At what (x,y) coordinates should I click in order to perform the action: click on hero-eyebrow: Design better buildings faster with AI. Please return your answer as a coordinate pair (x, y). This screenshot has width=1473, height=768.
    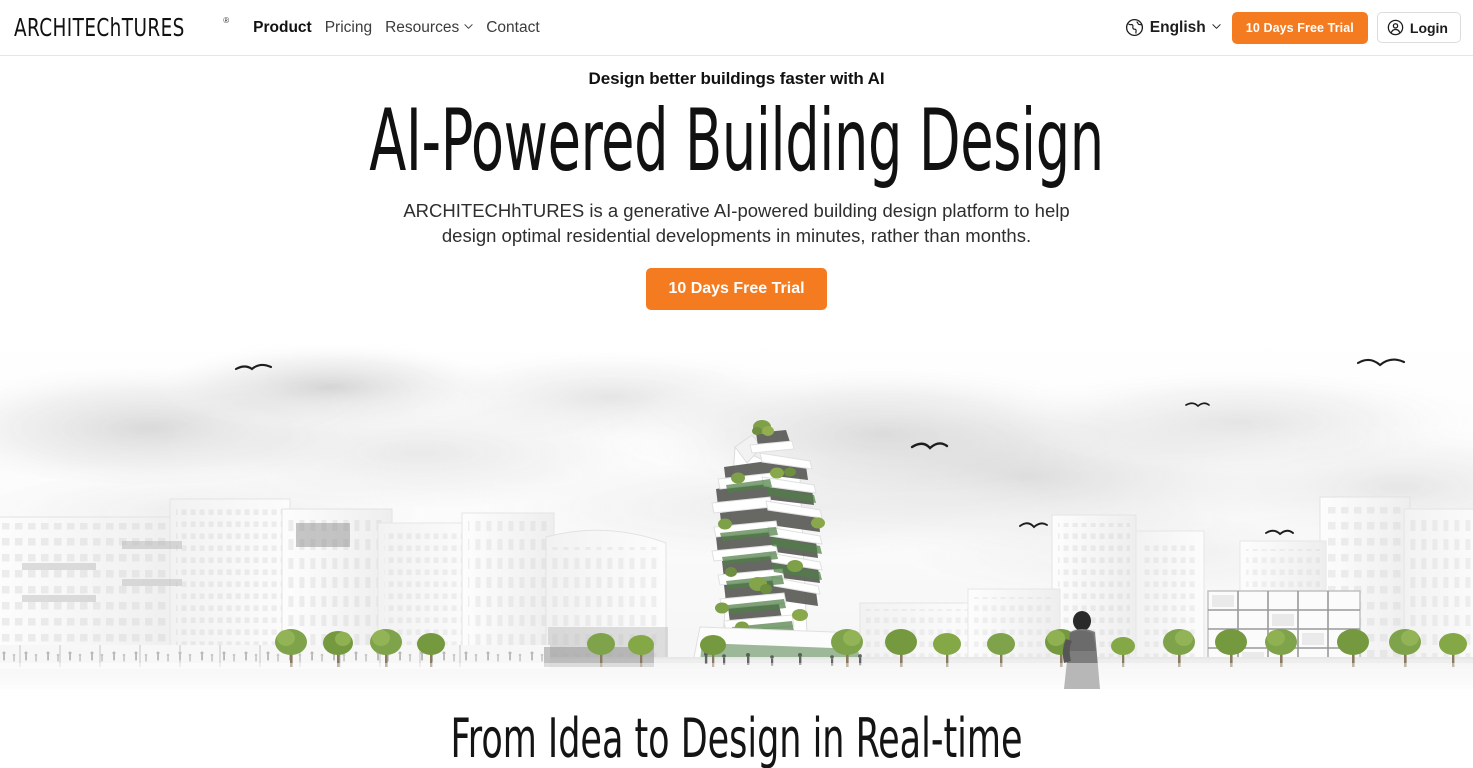
    Looking at the image, I should click on (736, 78).